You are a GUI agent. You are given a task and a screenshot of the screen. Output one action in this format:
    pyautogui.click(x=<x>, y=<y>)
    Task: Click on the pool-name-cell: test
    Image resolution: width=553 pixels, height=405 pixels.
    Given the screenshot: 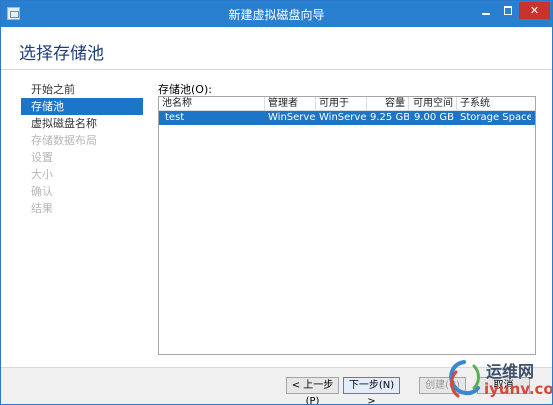 What is the action you would take?
    pyautogui.click(x=175, y=117)
    